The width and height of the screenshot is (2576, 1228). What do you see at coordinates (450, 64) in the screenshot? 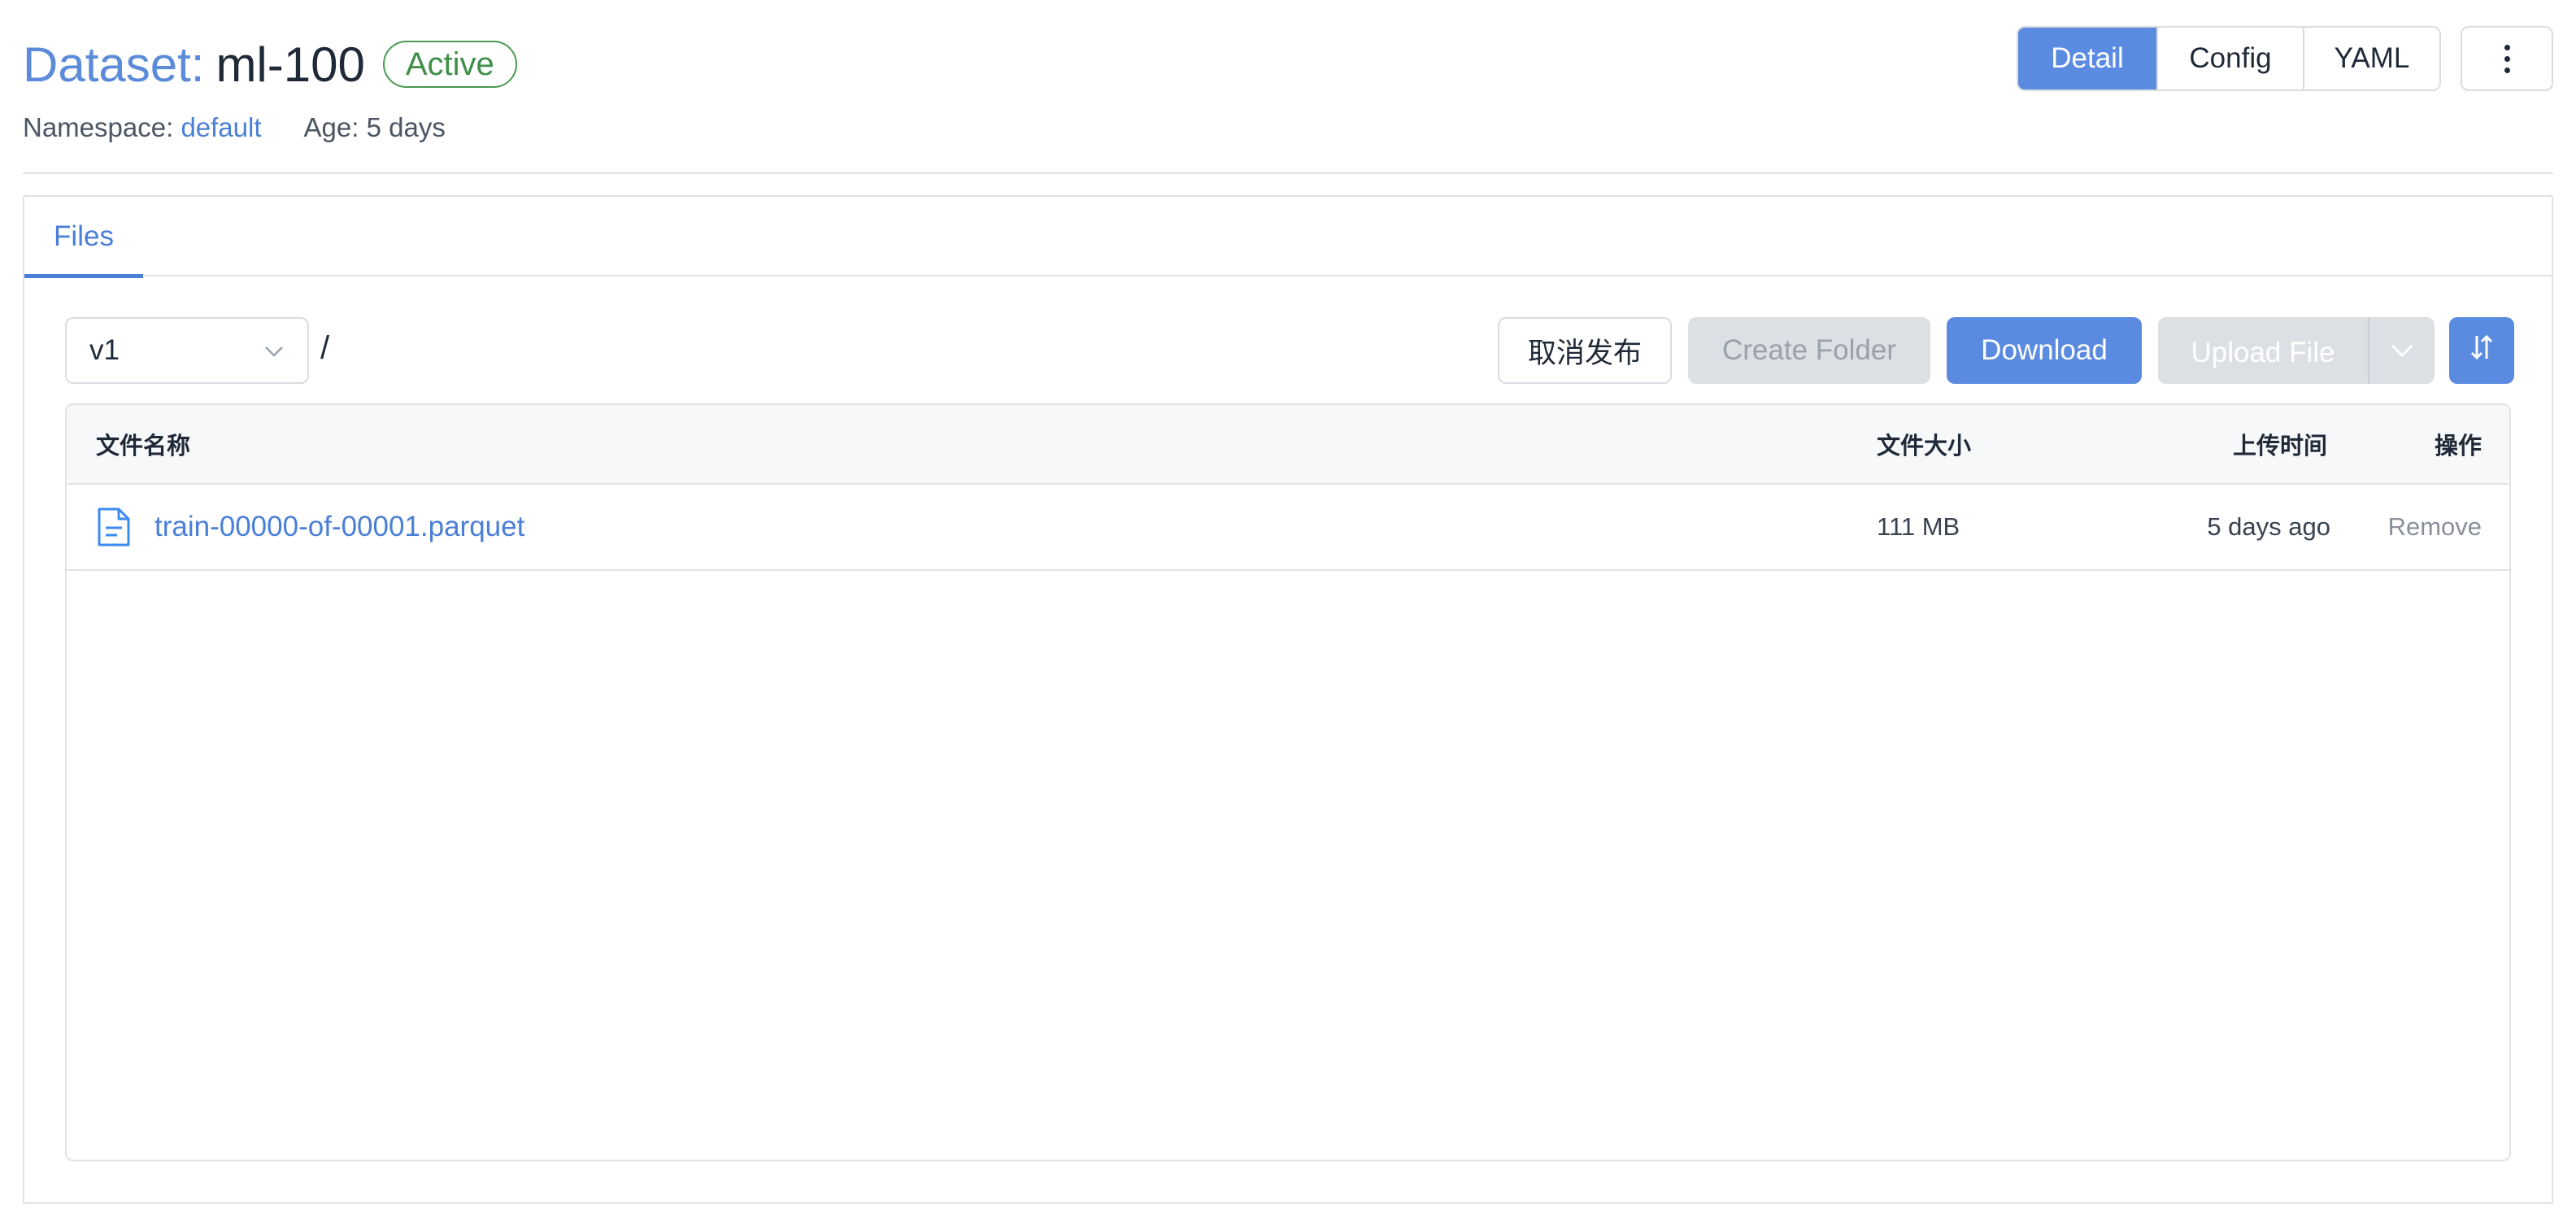
I see `status-badge: Active` at bounding box center [450, 64].